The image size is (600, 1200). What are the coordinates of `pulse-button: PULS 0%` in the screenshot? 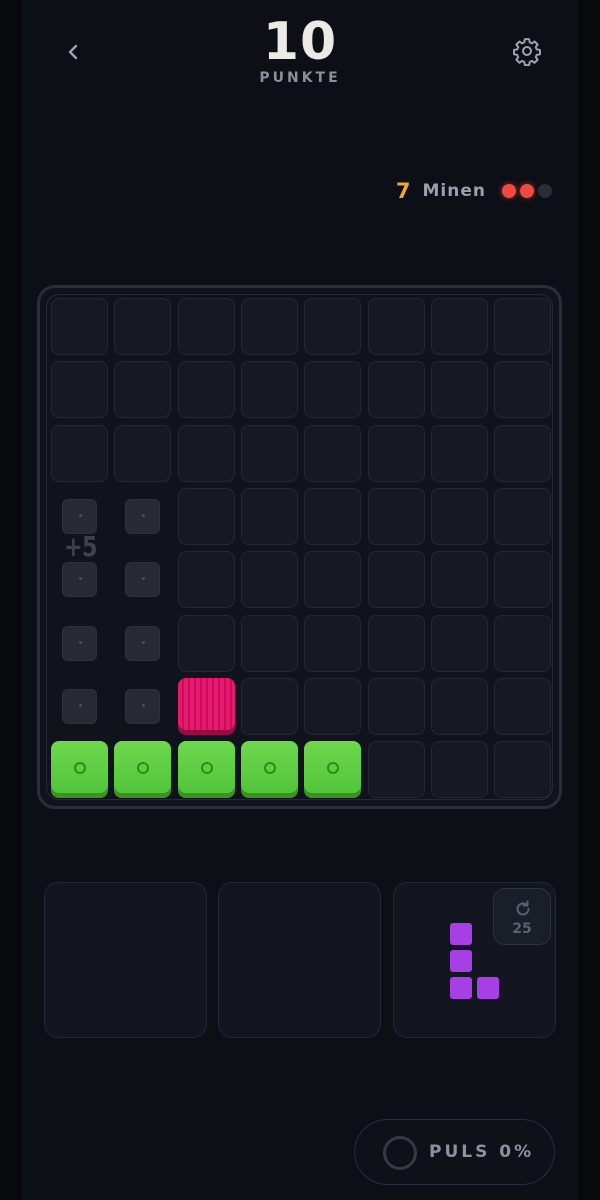 It's located at (454, 1152).